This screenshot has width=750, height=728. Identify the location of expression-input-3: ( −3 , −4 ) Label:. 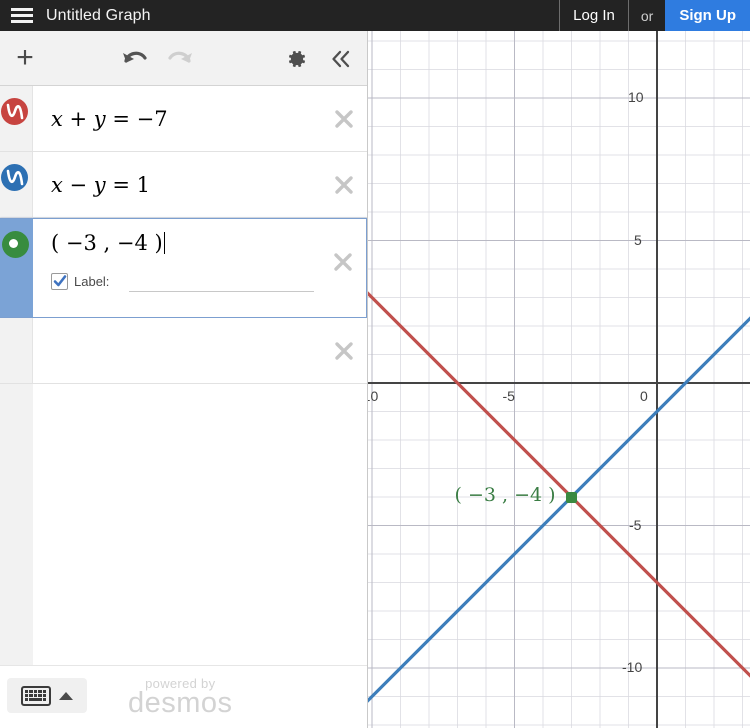
(199, 268).